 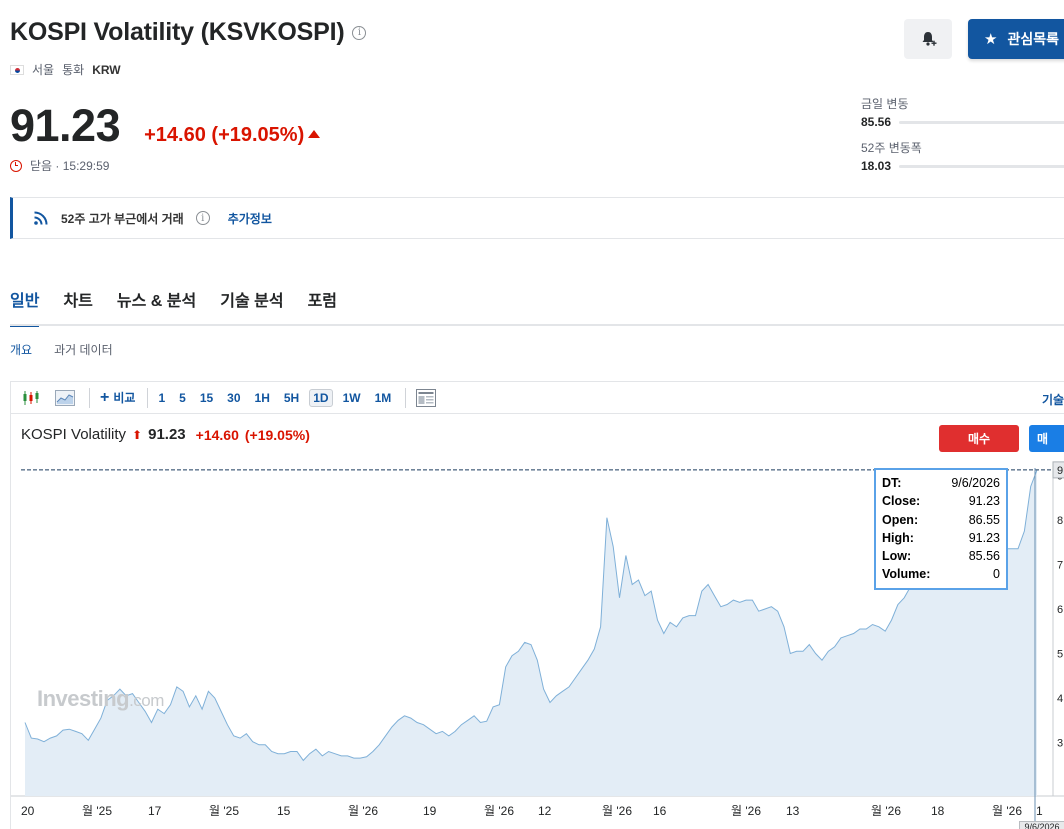 I want to click on page-title: KOSPI Volatility (KSVKOSPI), so click(x=177, y=32).